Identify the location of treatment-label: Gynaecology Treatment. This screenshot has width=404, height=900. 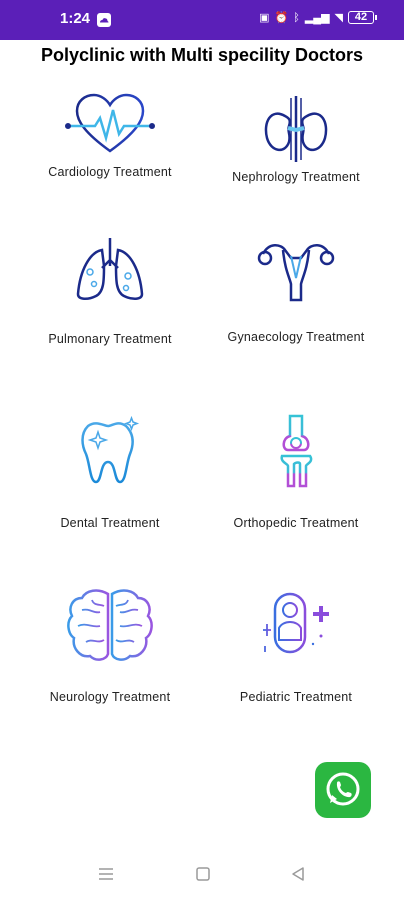
(296, 337).